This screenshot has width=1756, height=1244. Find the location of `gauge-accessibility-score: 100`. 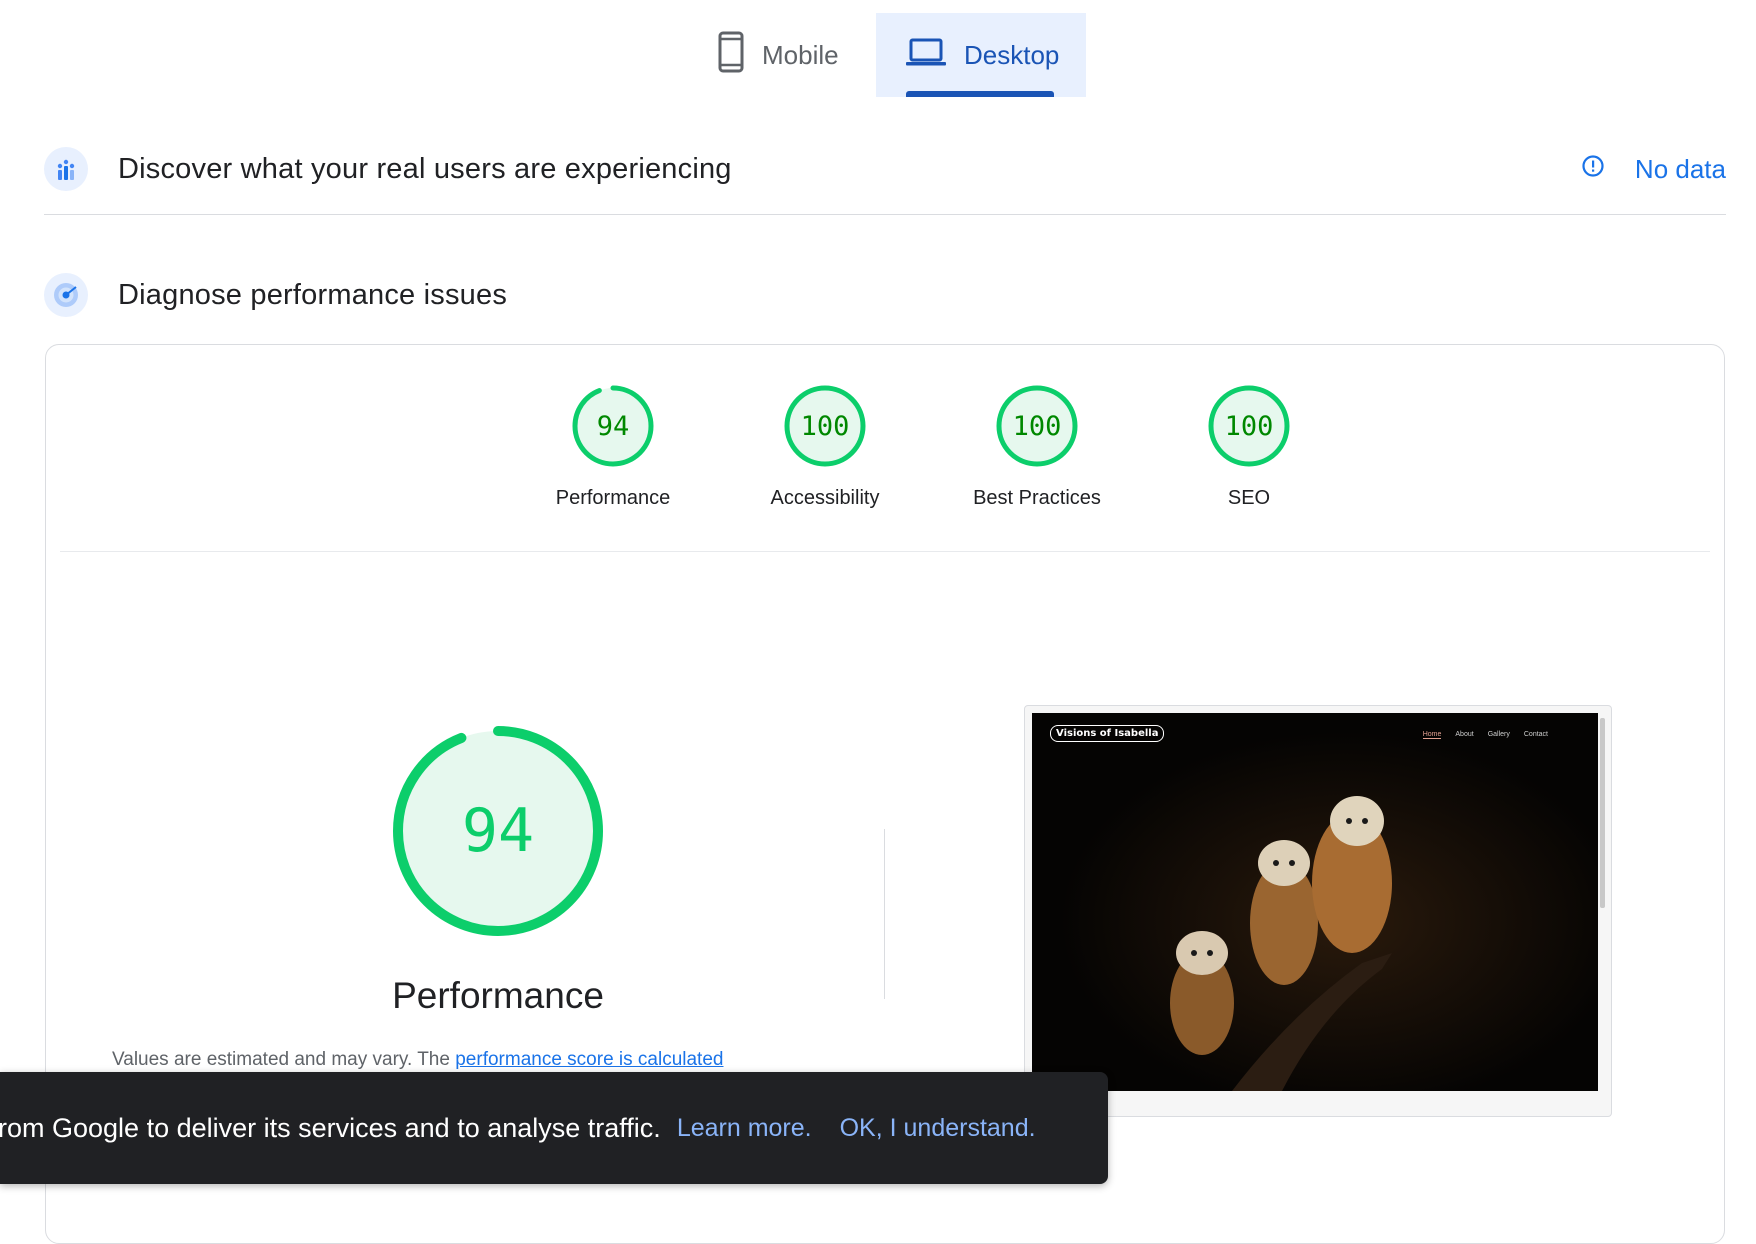

gauge-accessibility-score: 100 is located at coordinates (825, 426).